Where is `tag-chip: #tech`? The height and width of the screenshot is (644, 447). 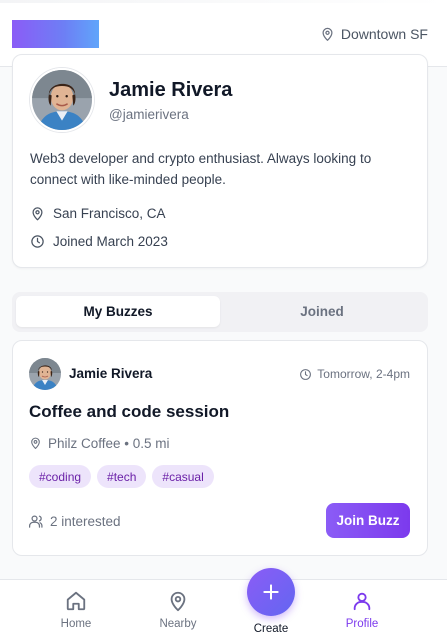
tag-chip: #tech is located at coordinates (122, 476).